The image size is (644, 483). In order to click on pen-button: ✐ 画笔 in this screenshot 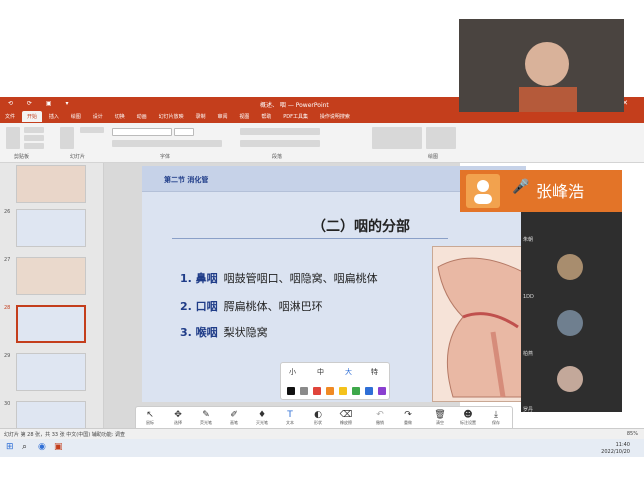, I will do `click(234, 418)`.